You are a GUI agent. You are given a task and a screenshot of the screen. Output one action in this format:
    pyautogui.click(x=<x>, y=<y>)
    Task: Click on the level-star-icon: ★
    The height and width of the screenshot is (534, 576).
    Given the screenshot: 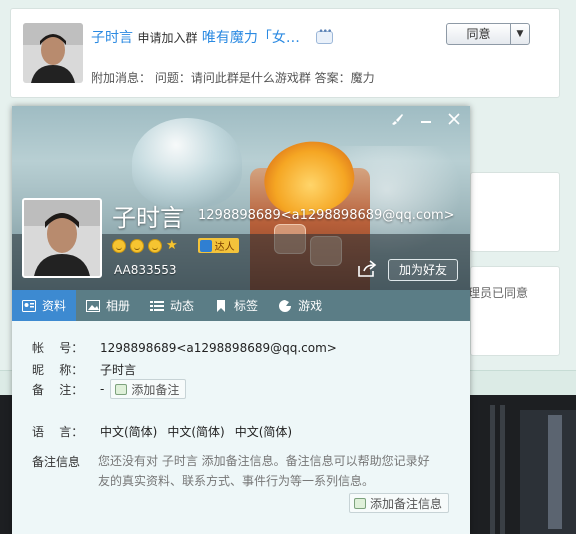 What is the action you would take?
    pyautogui.click(x=172, y=245)
    